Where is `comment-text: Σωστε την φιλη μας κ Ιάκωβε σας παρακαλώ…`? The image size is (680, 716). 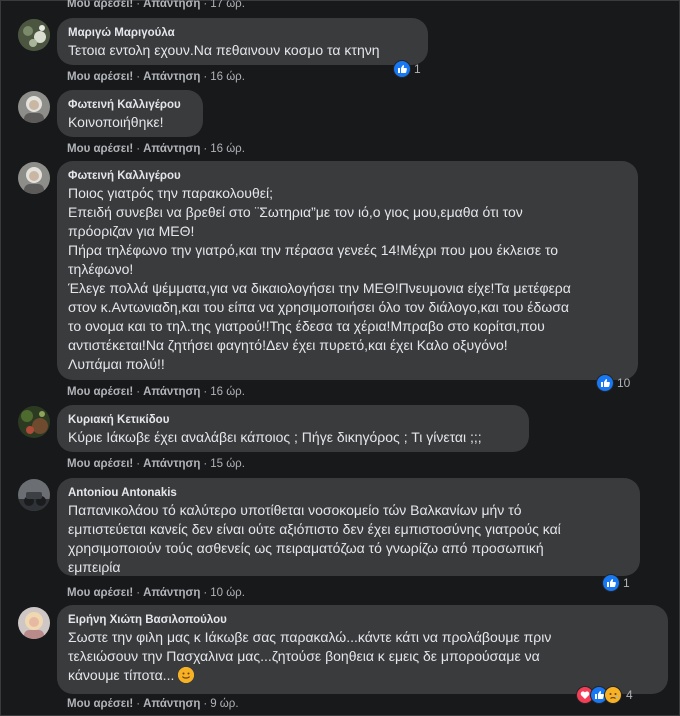
comment-text: Σωστε την φιλη μας κ Ιάκωβε σας παρακαλώ… is located at coordinates (310, 656).